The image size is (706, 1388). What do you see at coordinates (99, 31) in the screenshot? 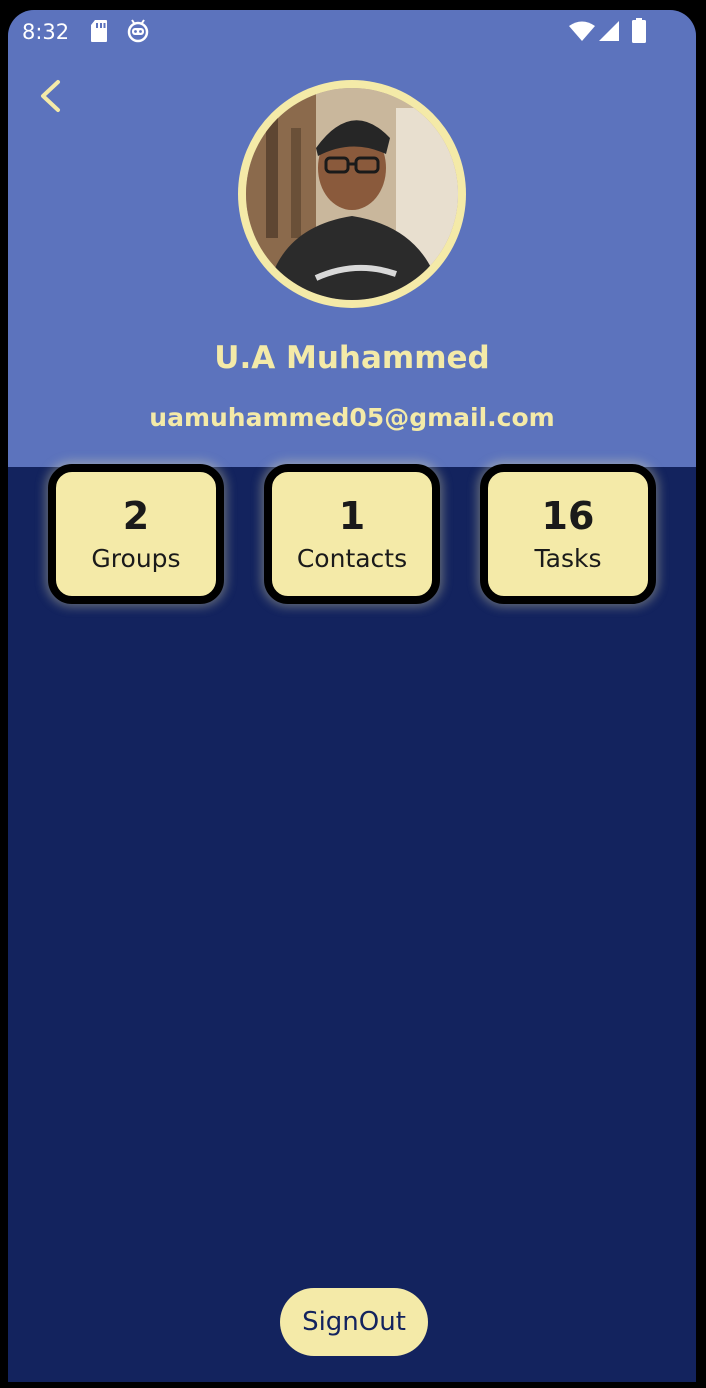
I see `sd-card-icon` at bounding box center [99, 31].